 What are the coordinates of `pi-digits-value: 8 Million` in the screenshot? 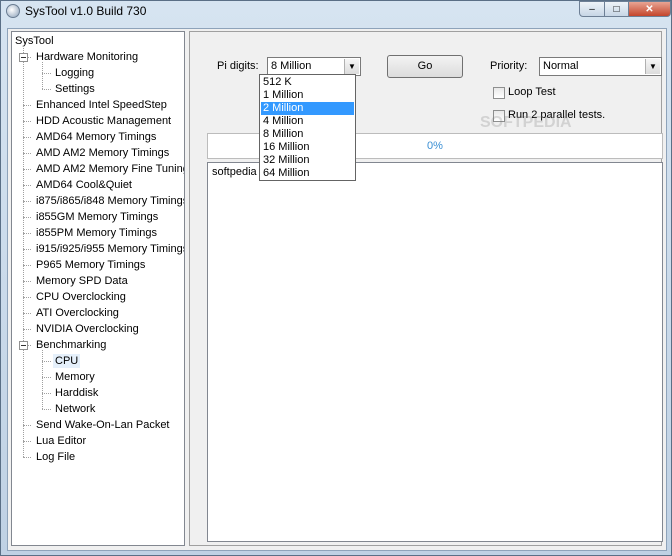 It's located at (291, 66).